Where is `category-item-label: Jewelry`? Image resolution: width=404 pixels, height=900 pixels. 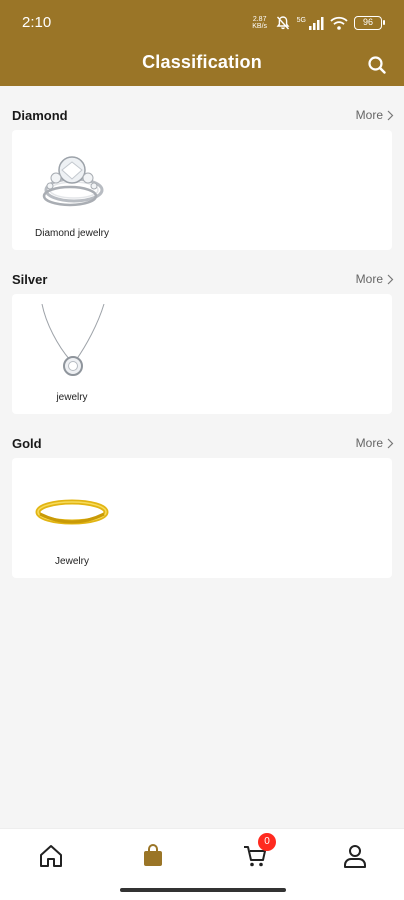 category-item-label: Jewelry is located at coordinates (72, 561).